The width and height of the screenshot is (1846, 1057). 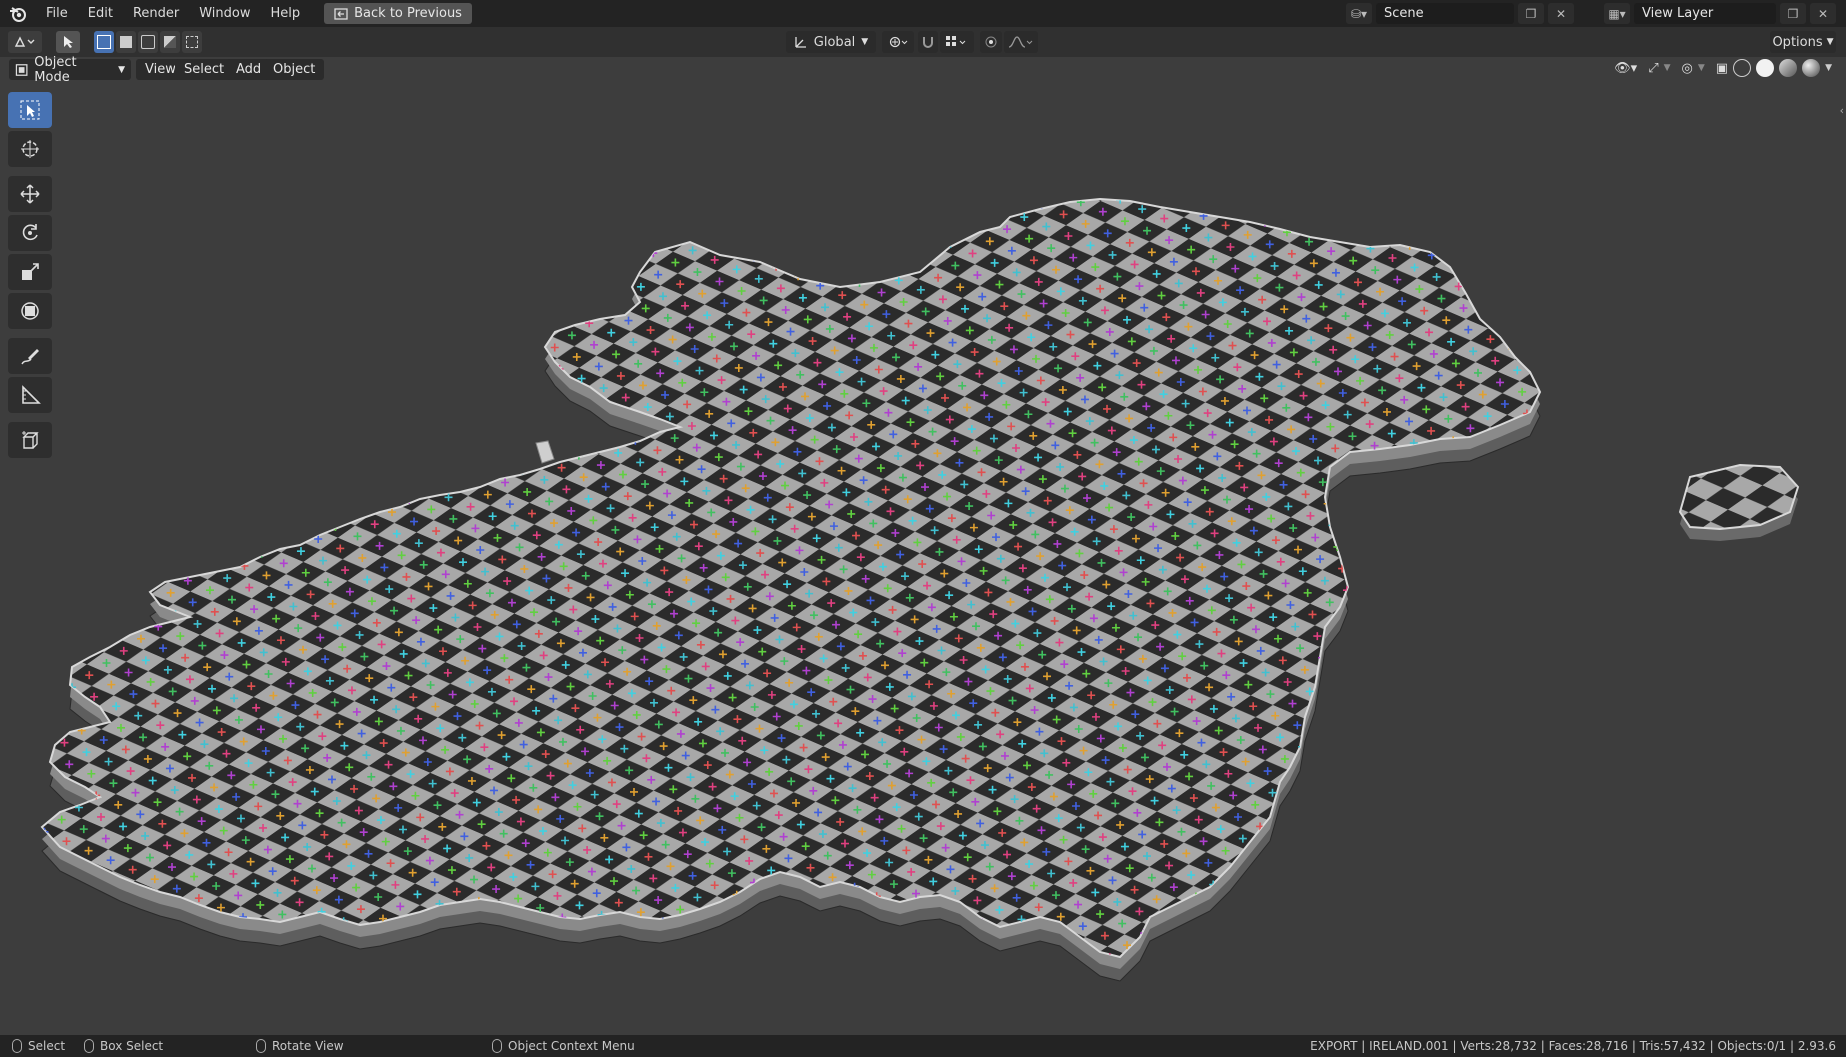 I want to click on xray-toggle-icon: ▣, so click(x=1722, y=68).